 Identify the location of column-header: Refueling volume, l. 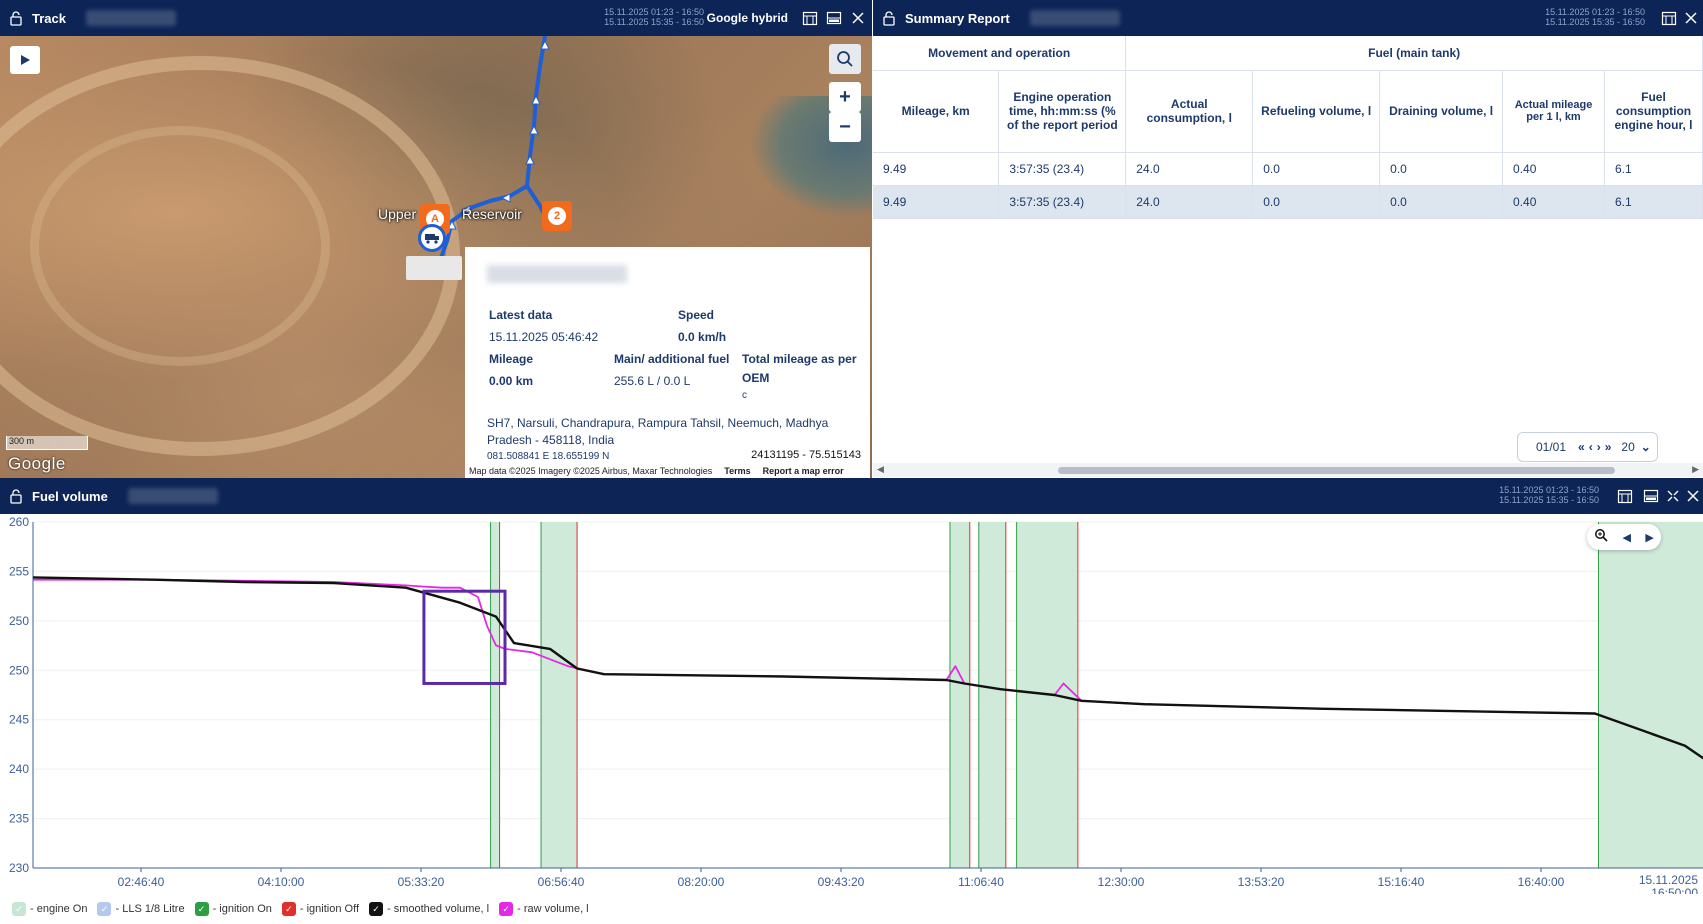
(1316, 111).